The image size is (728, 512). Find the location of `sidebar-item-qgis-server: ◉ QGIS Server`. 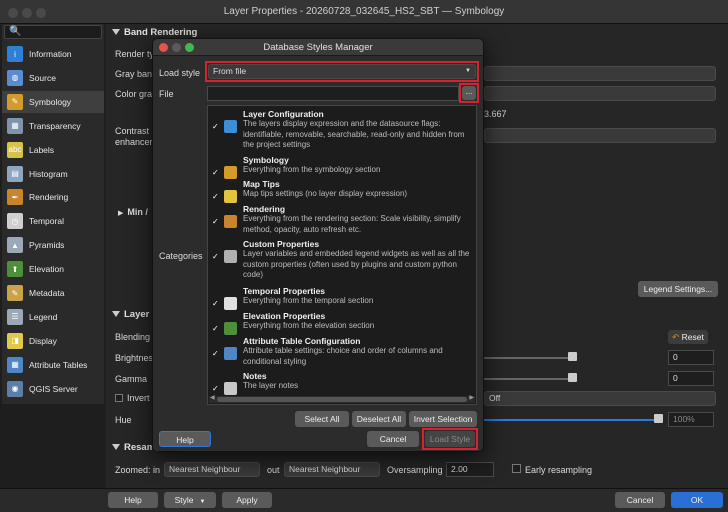

sidebar-item-qgis-server: ◉ QGIS Server is located at coordinates (53, 389).